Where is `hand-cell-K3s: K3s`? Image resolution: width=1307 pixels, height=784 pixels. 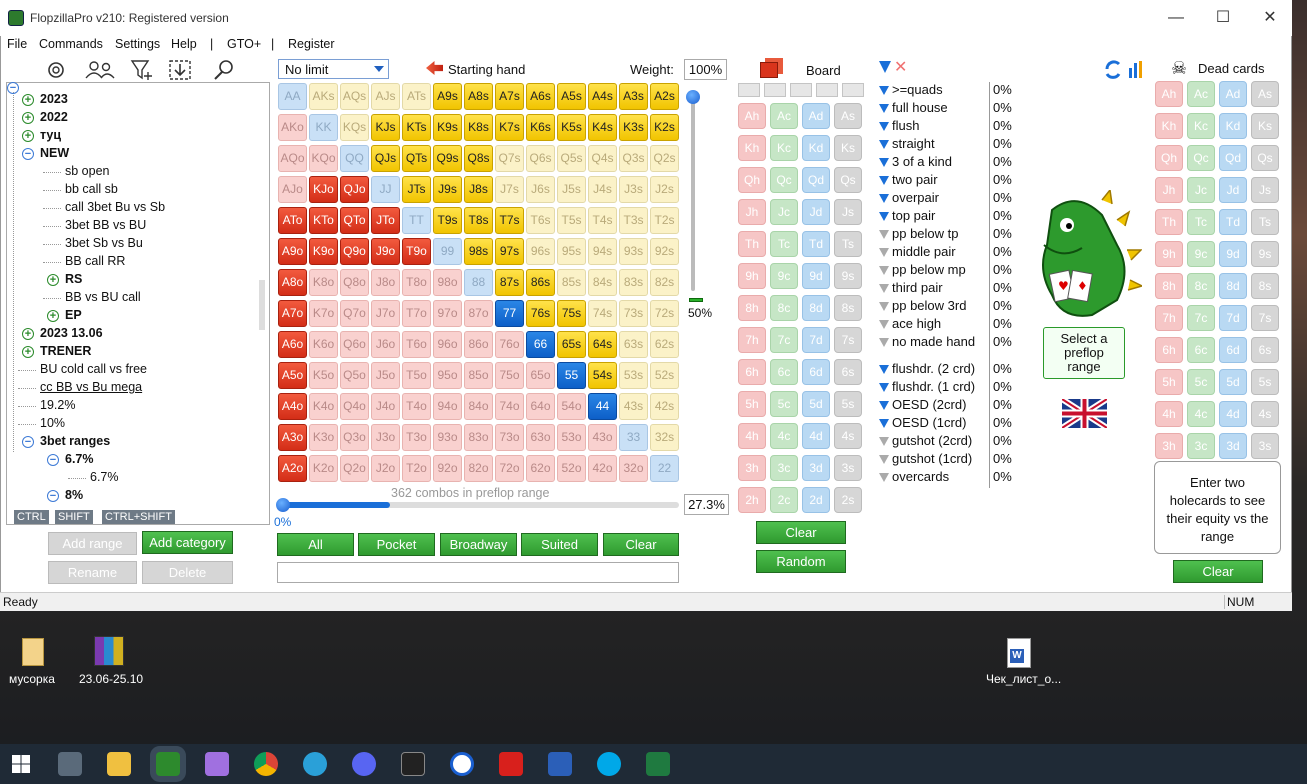
hand-cell-K3s: K3s is located at coordinates (633, 127).